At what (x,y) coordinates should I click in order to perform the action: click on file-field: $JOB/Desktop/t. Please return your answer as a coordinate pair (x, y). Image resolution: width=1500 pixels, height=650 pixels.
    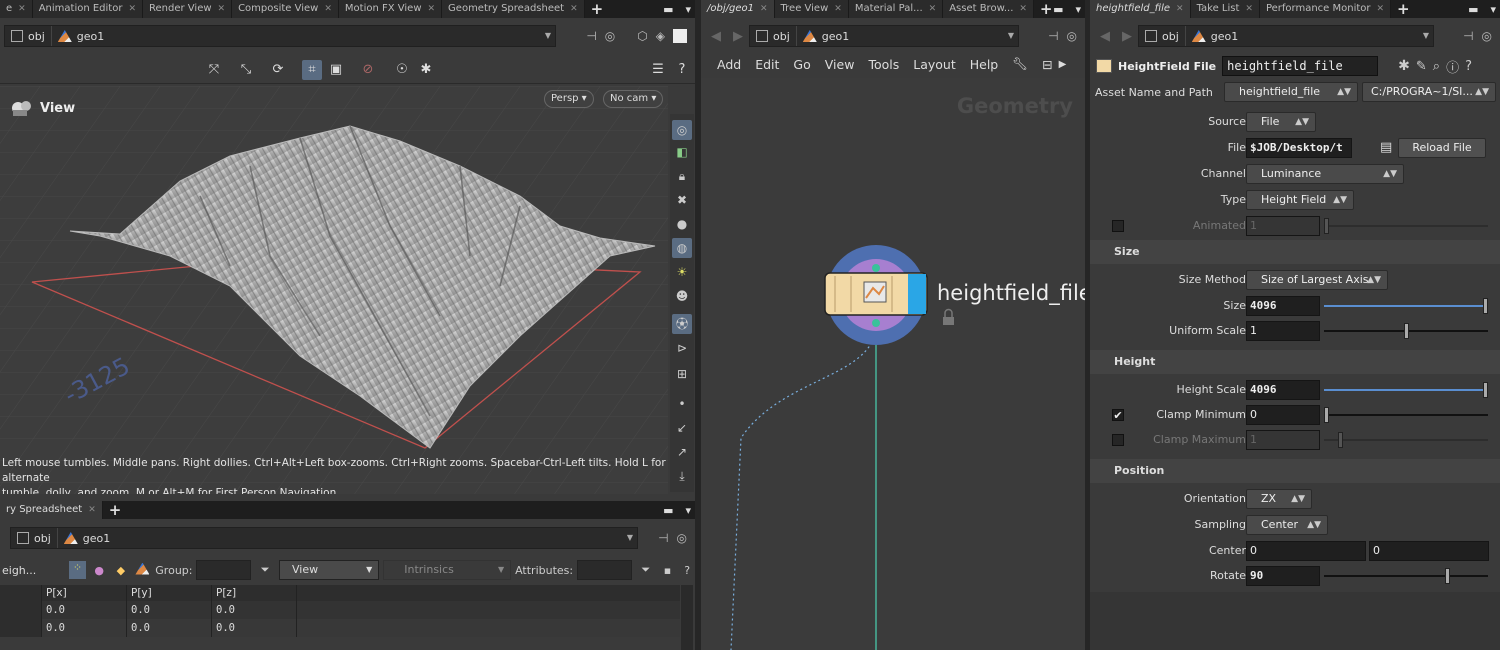
    Looking at the image, I should click on (1299, 148).